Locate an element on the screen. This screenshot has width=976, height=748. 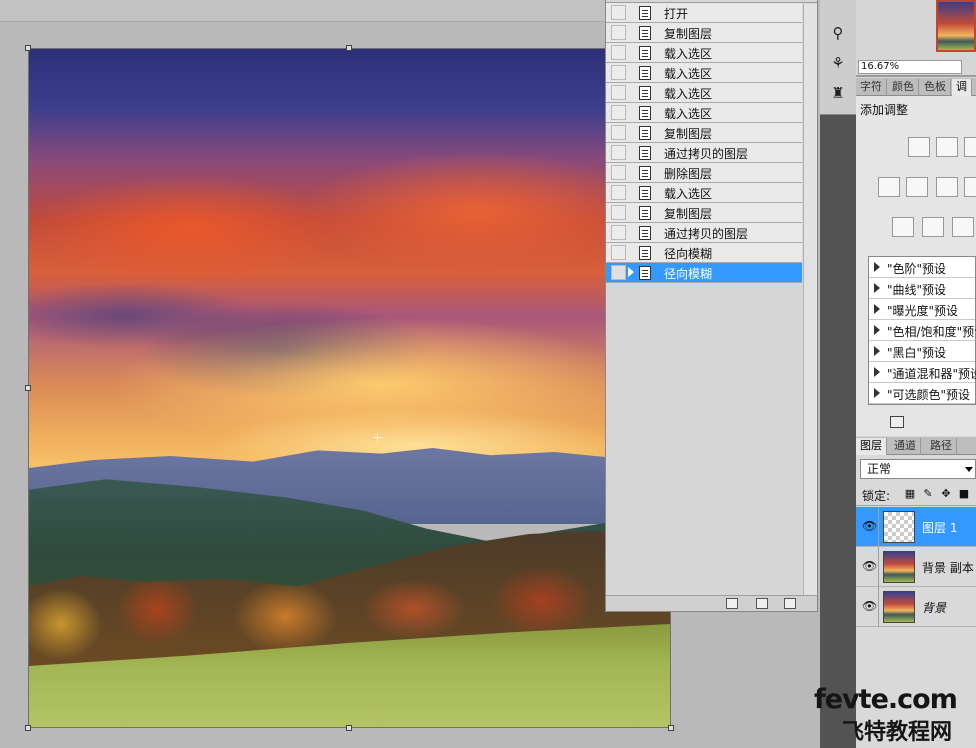
tab-color: 颜色 is located at coordinates (903, 87).